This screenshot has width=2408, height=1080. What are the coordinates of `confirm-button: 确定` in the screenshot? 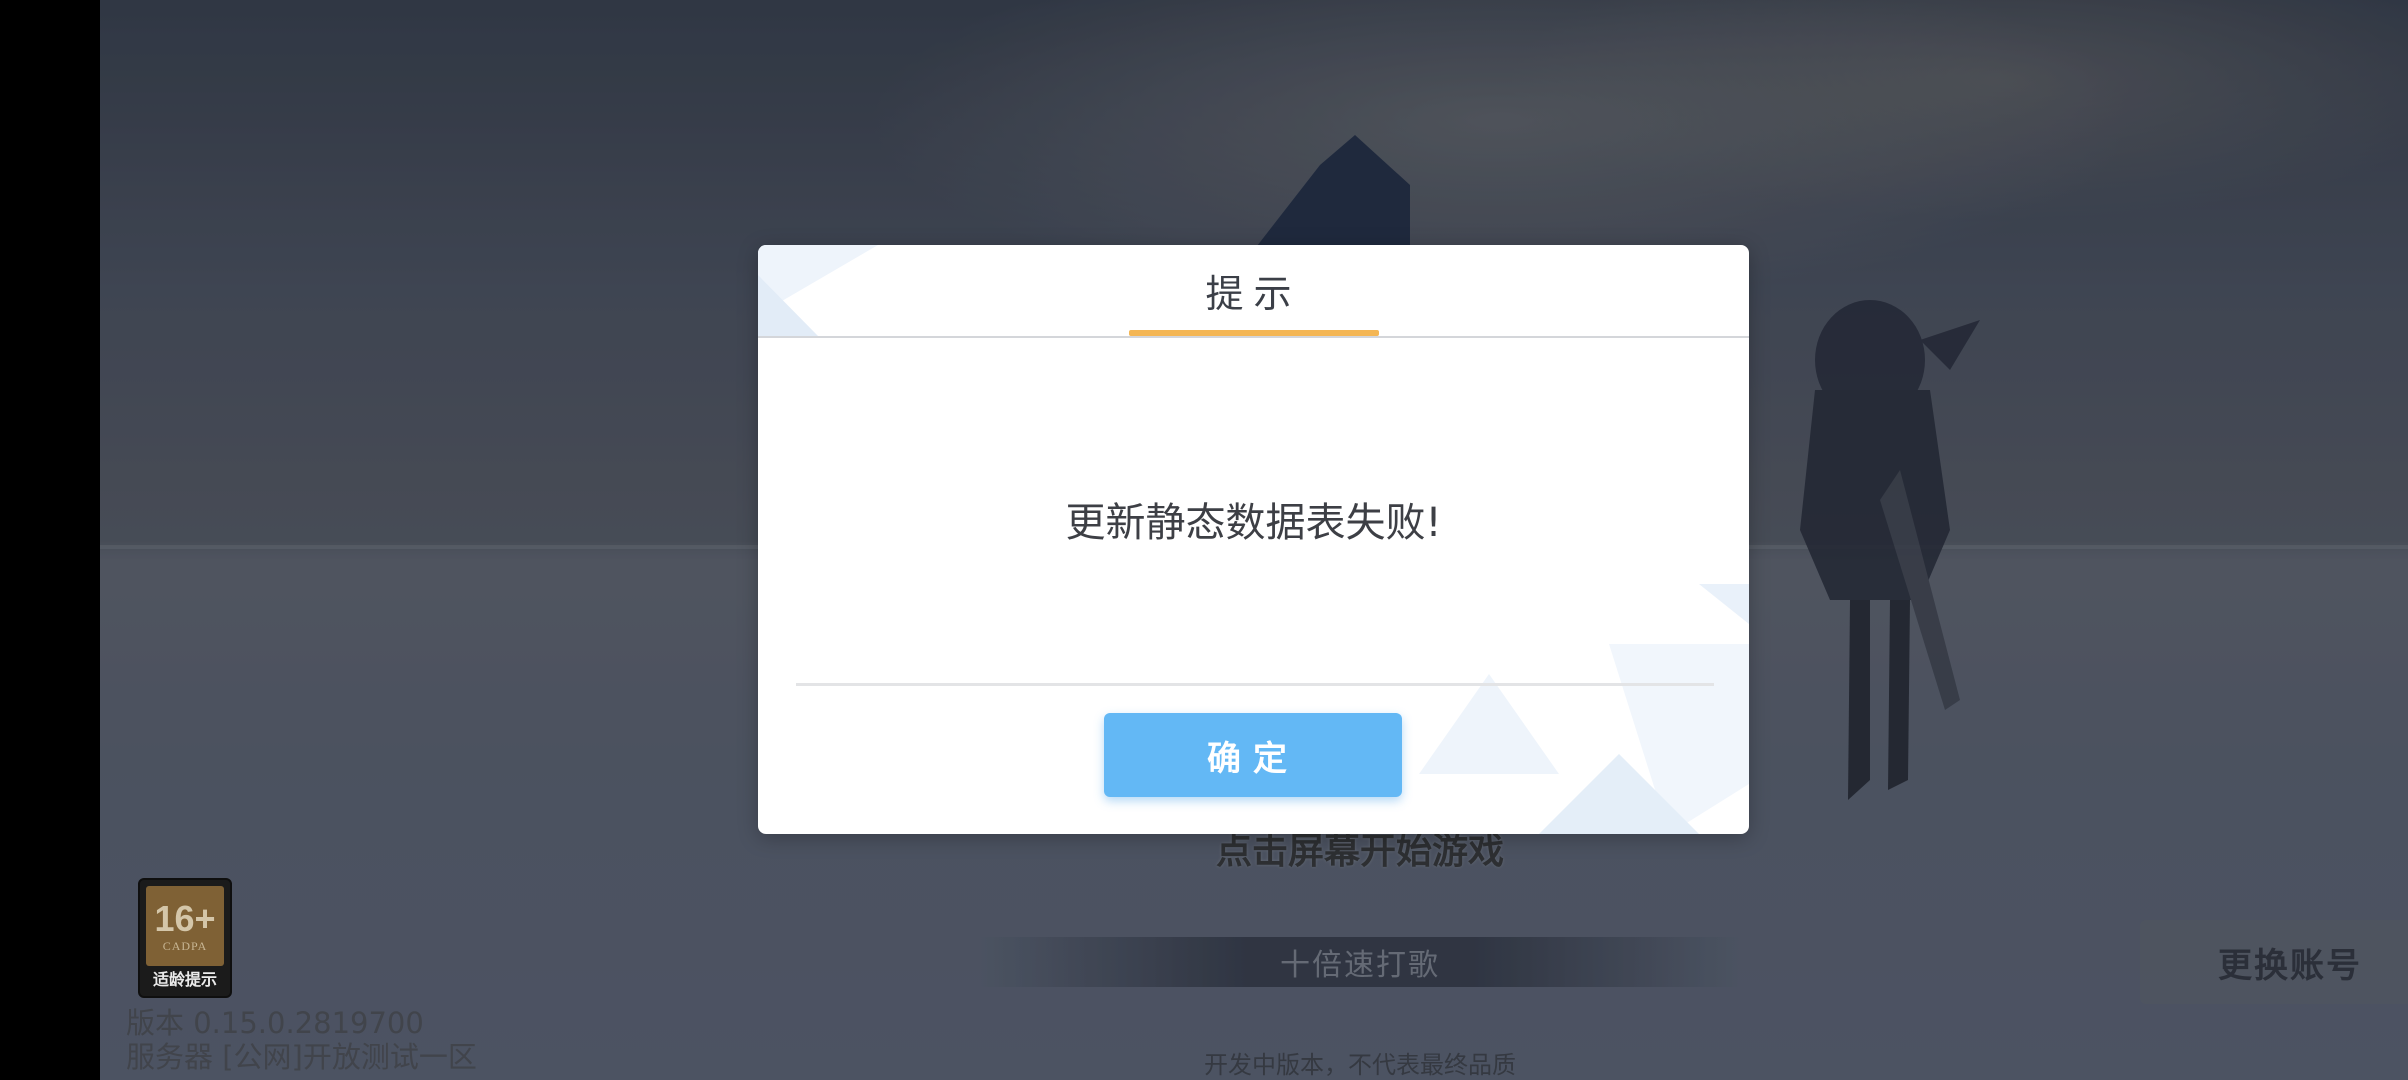 It's located at (1253, 755).